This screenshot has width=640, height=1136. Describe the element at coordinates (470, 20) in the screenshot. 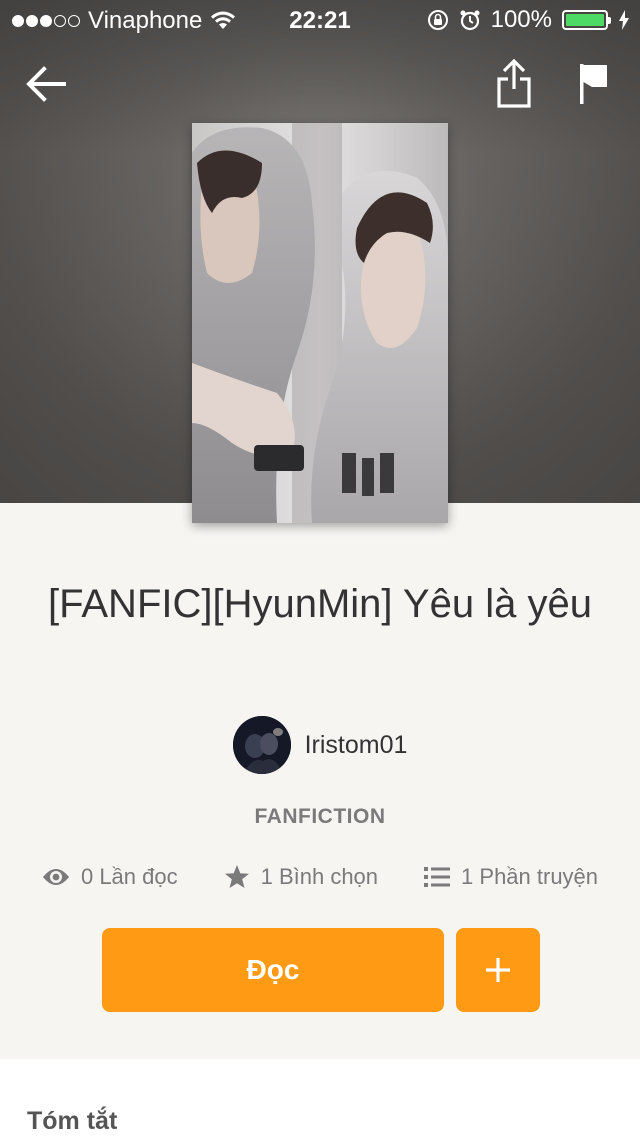

I see `alarm-icon` at that location.